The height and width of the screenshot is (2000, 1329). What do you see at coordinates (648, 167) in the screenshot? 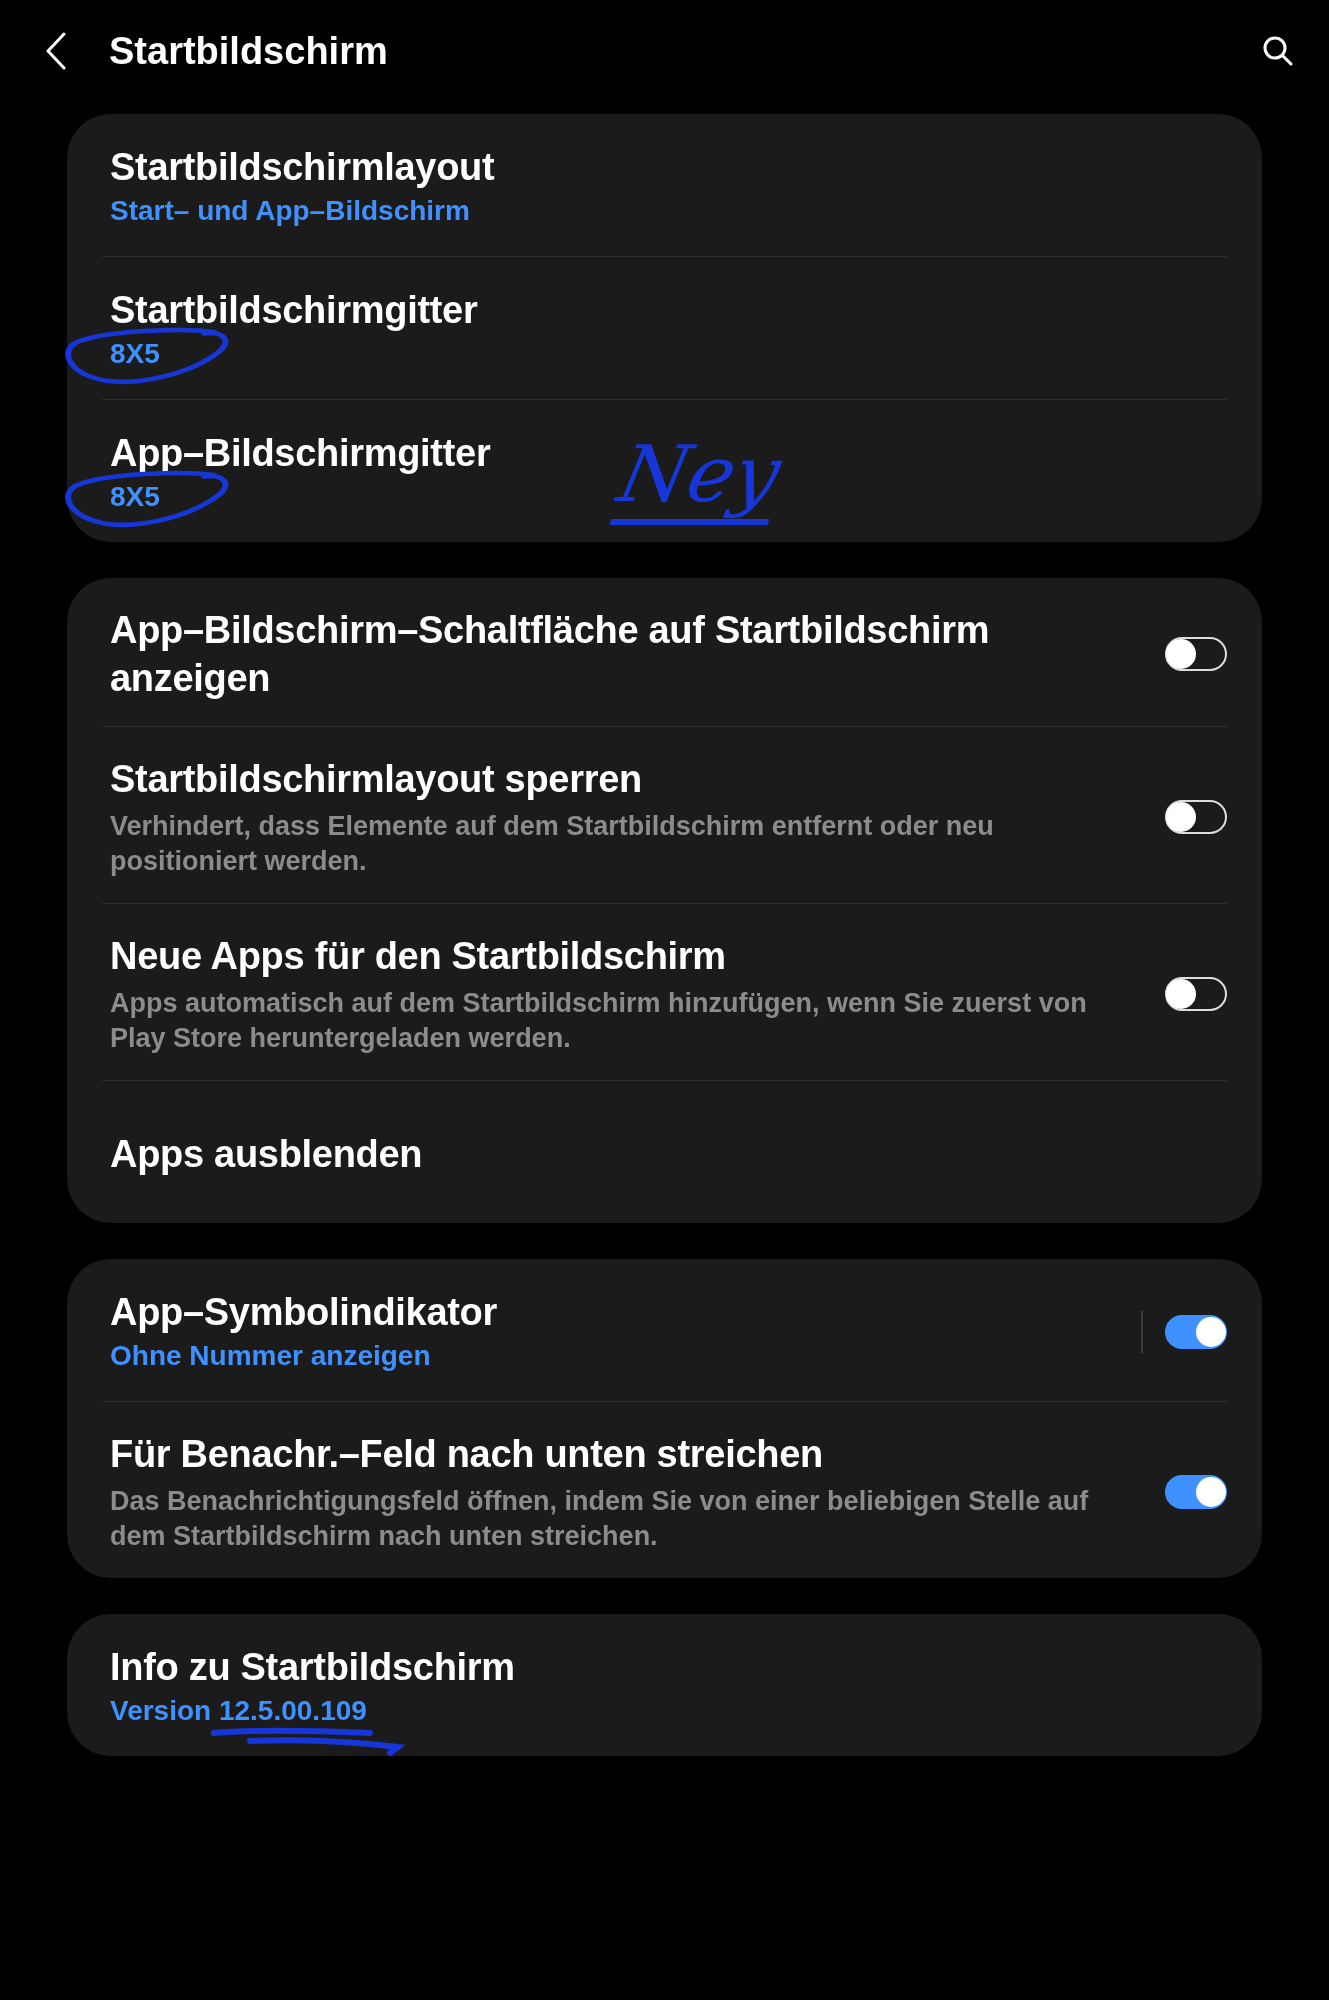
I see `setting-title: Startbildschirmlayout` at bounding box center [648, 167].